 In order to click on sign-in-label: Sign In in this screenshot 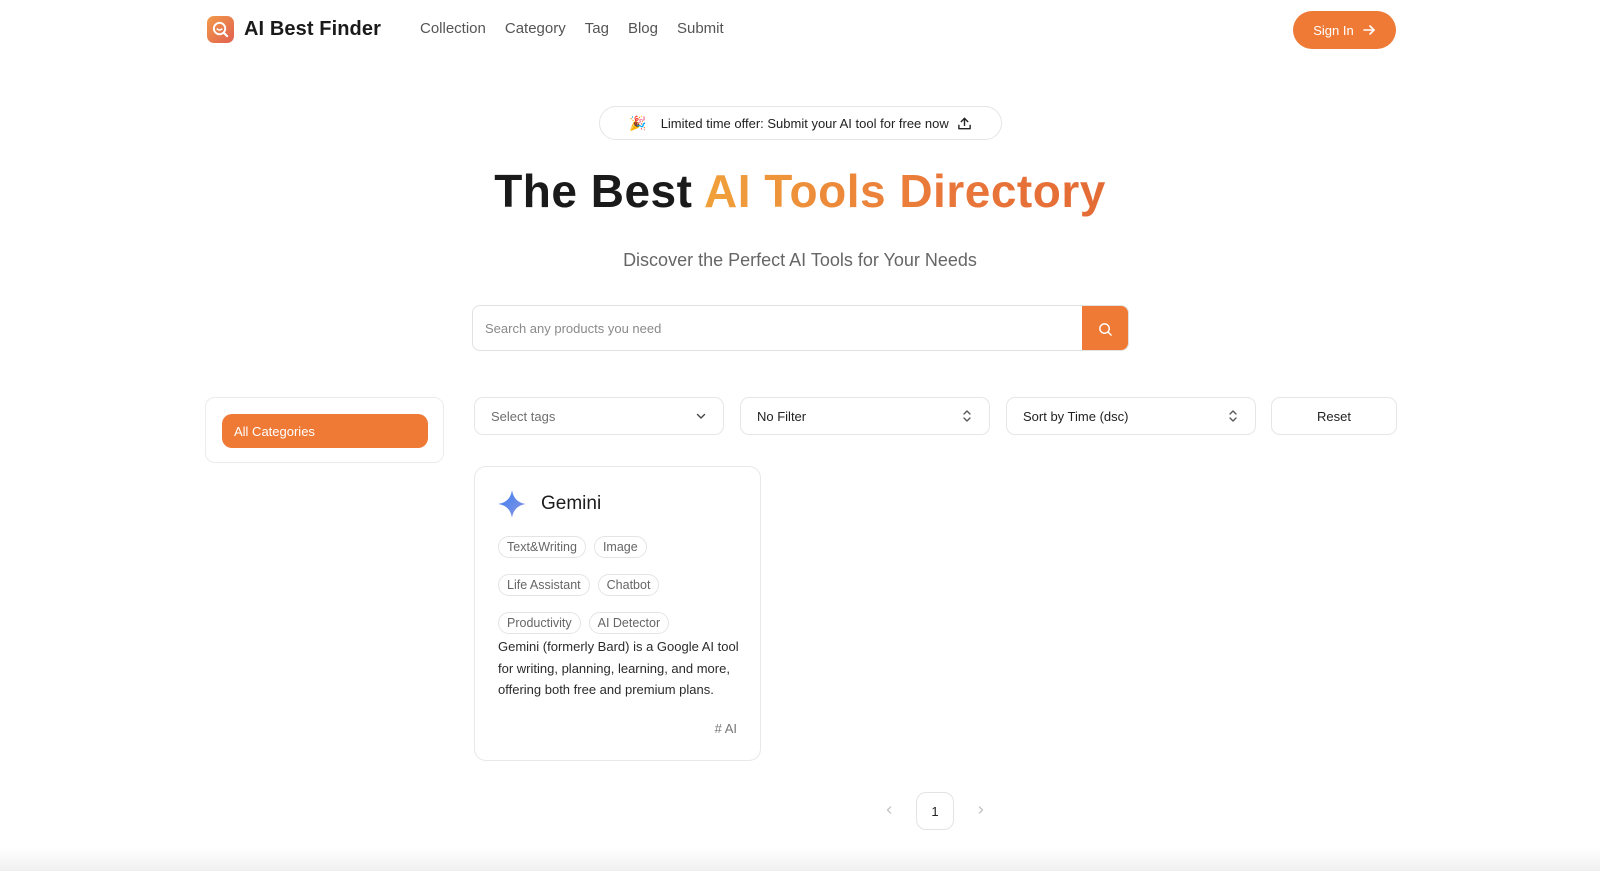, I will do `click(1333, 30)`.